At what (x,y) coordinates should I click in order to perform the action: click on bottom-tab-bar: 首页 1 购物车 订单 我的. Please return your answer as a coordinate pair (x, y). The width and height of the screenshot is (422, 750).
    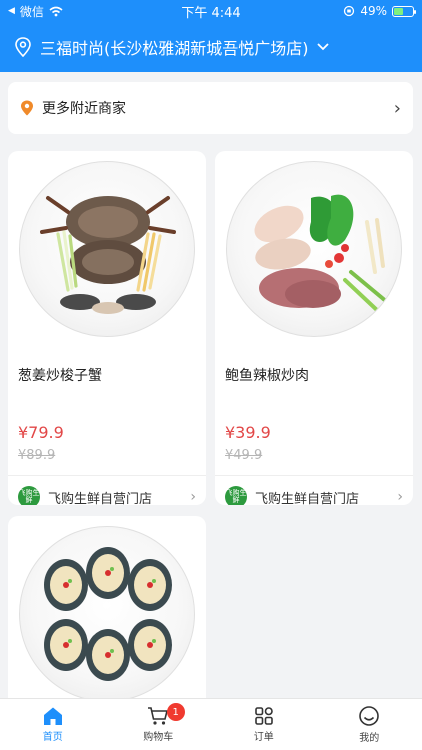
    Looking at the image, I should click on (211, 724).